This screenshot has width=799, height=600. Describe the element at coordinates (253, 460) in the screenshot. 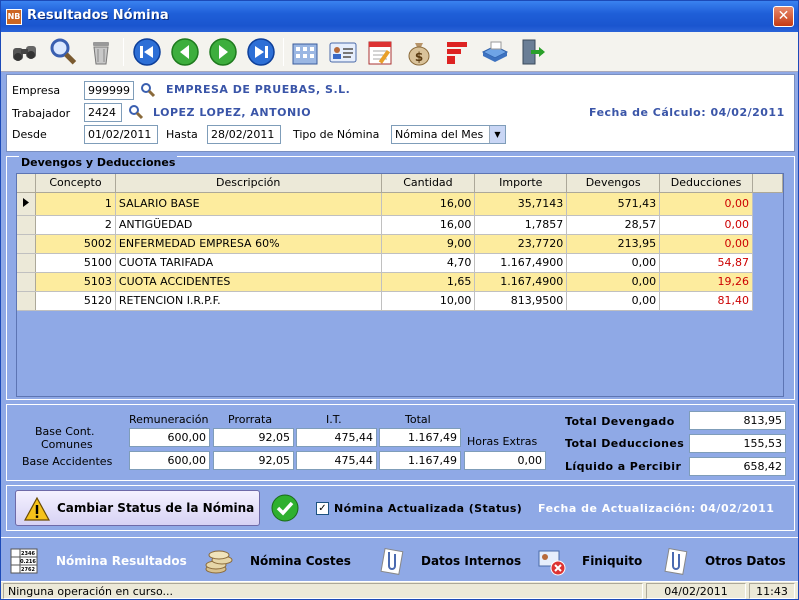

I see `accidentes-prorrata-field: 92,05` at that location.